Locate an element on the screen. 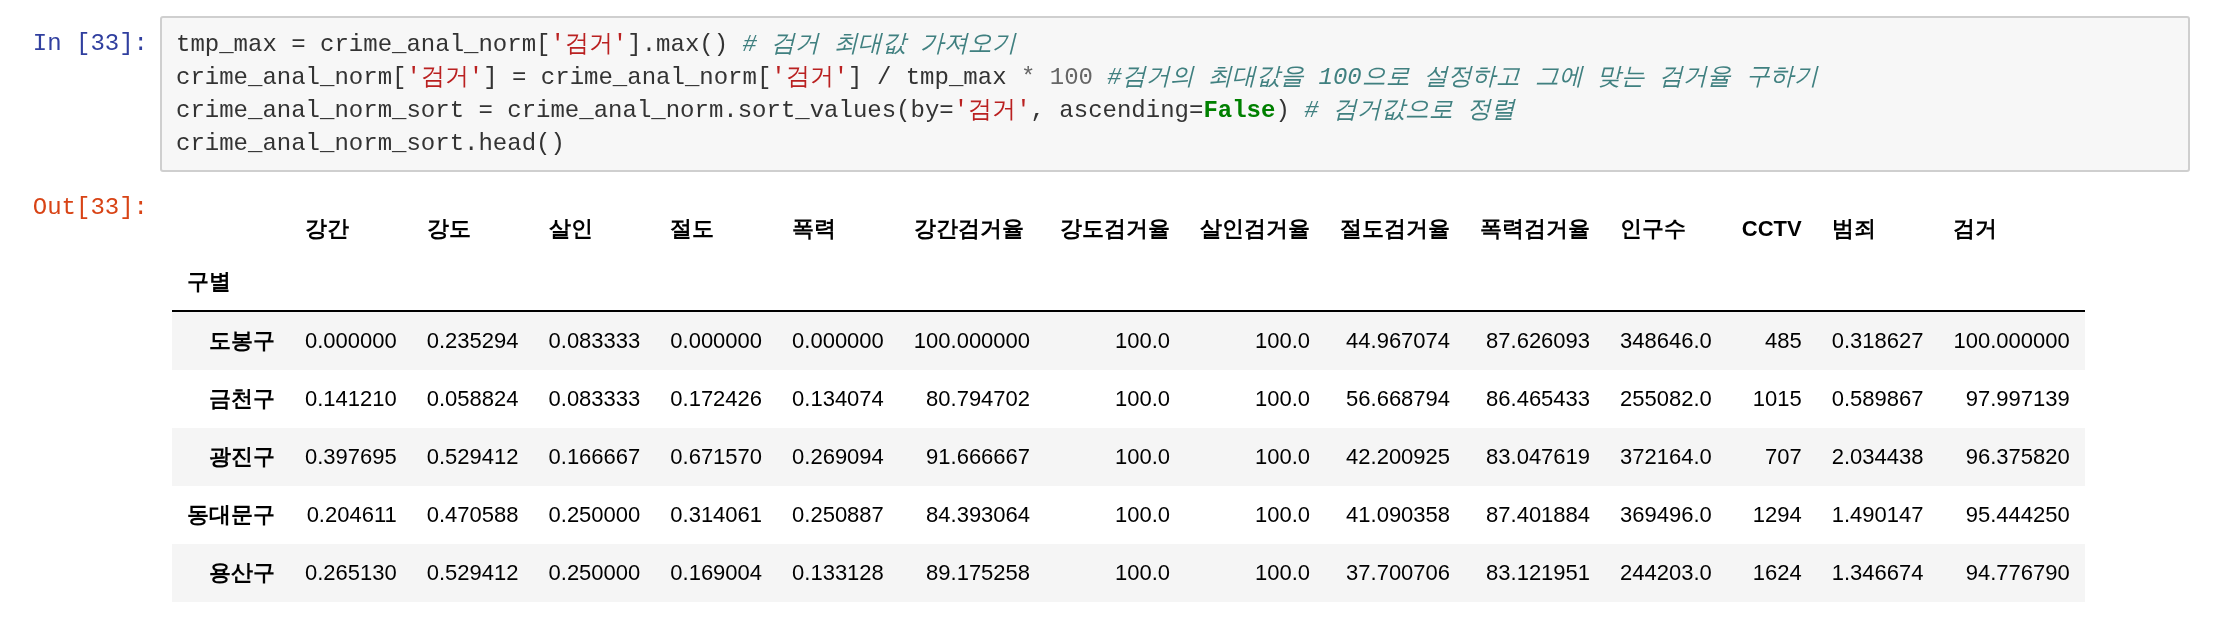 Image resolution: width=2218 pixels, height=628 pixels. table-cell: 0.671570 is located at coordinates (716, 457).